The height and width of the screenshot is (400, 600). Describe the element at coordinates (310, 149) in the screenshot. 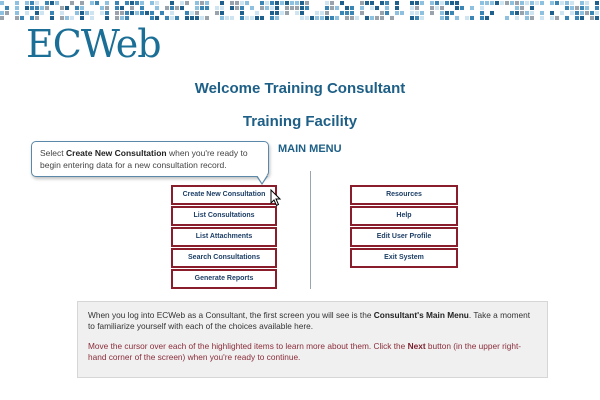

I see `main-menu-title: MAIN MENU` at that location.